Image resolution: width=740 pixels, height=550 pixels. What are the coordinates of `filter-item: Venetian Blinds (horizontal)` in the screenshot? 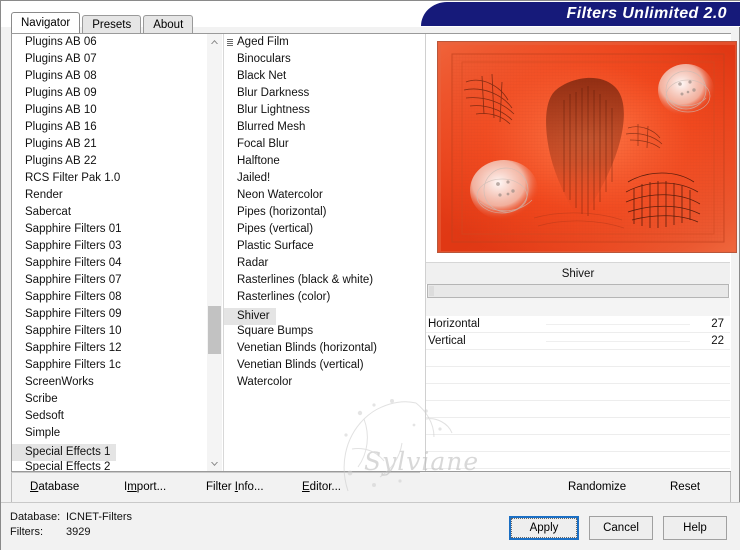 It's located at (324, 348).